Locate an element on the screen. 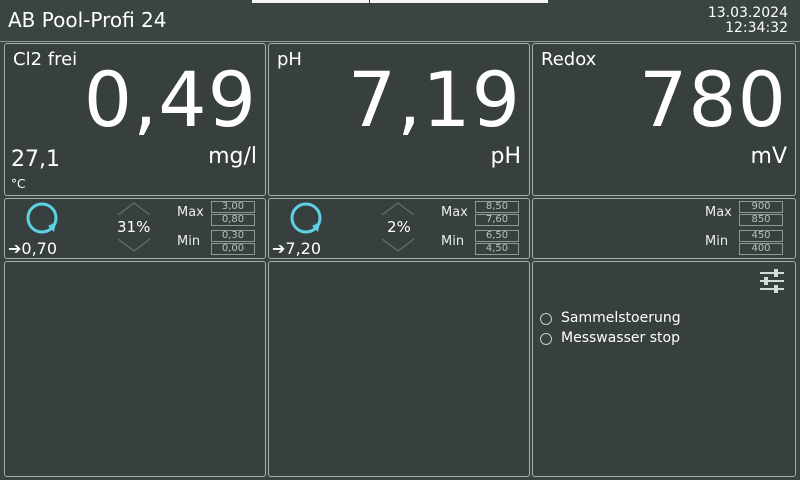 This screenshot has height=480, width=800. redox-label: Redox is located at coordinates (569, 59).